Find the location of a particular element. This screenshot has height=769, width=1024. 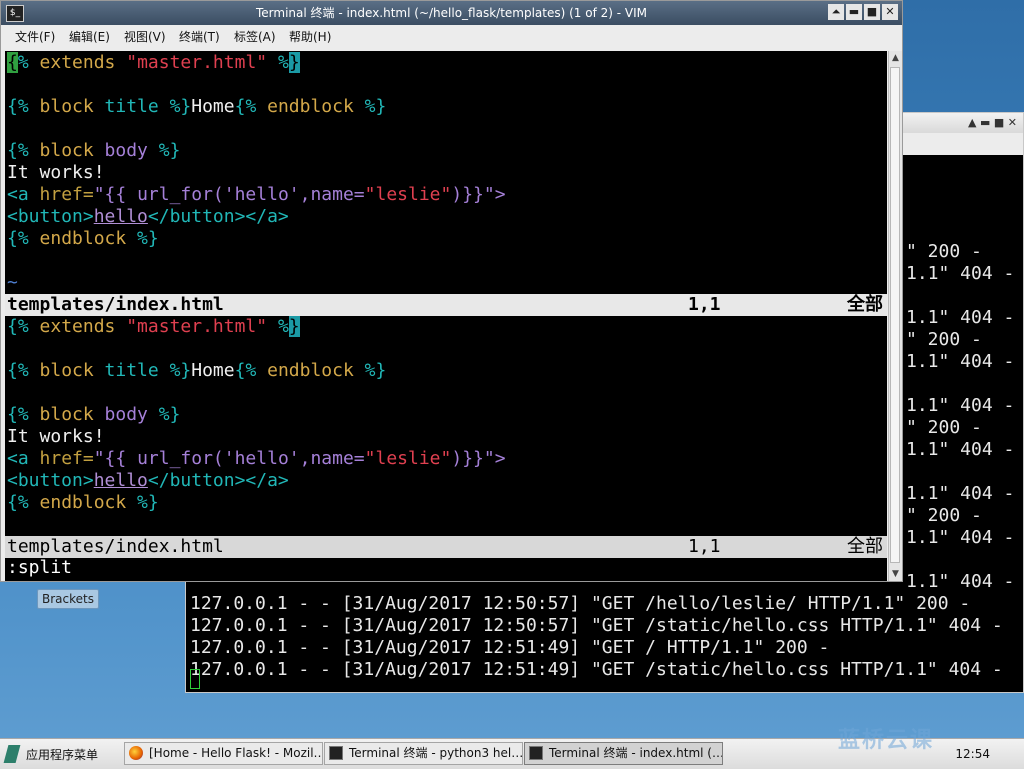

scroll-down-arrow-icon: ▼ is located at coordinates (895, 574).